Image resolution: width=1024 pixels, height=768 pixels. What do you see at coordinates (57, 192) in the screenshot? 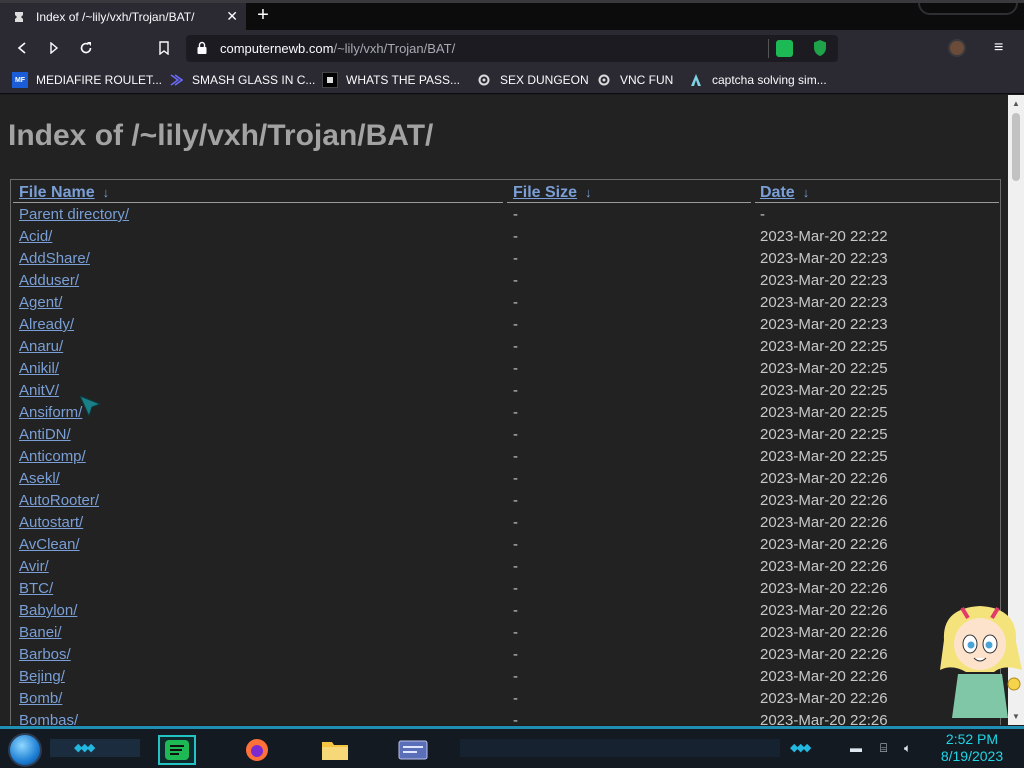
I see `sort-by-name-link: File Name` at bounding box center [57, 192].